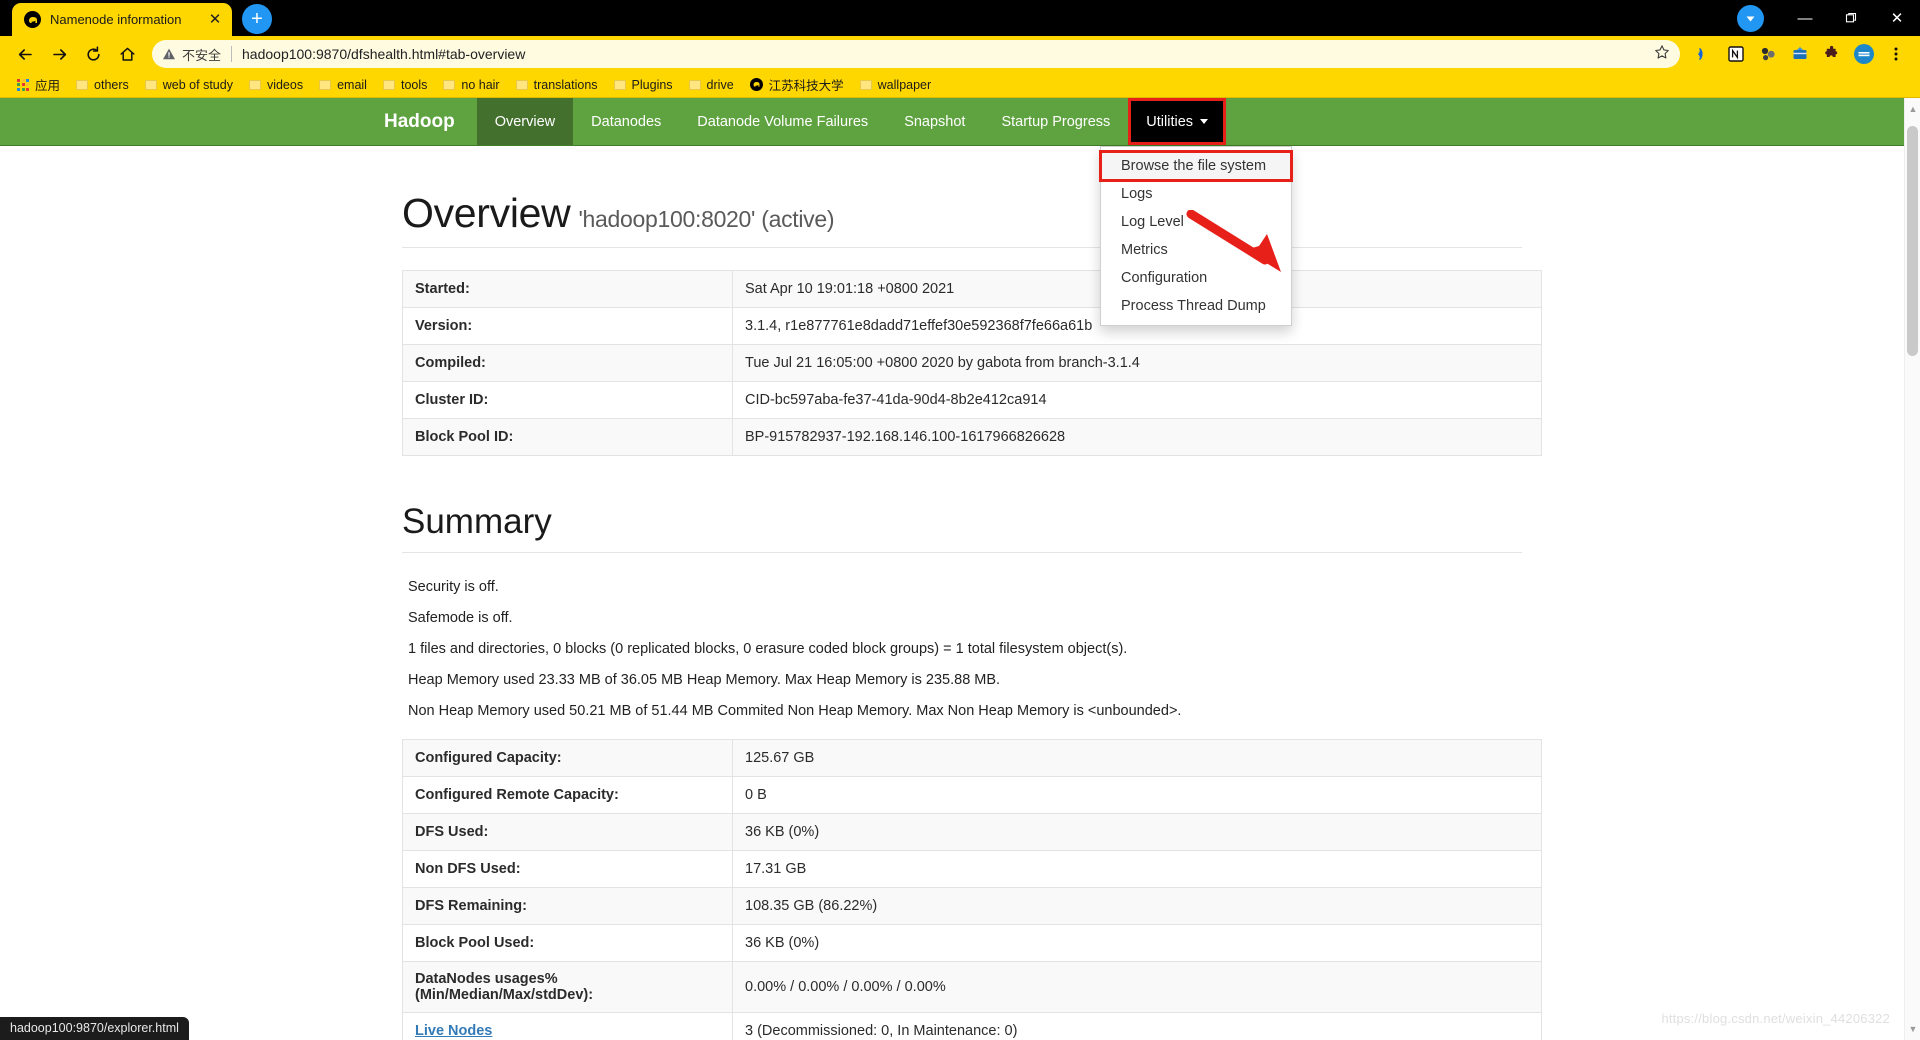 The image size is (1920, 1040). I want to click on scrollbar-thumb, so click(1912, 241).